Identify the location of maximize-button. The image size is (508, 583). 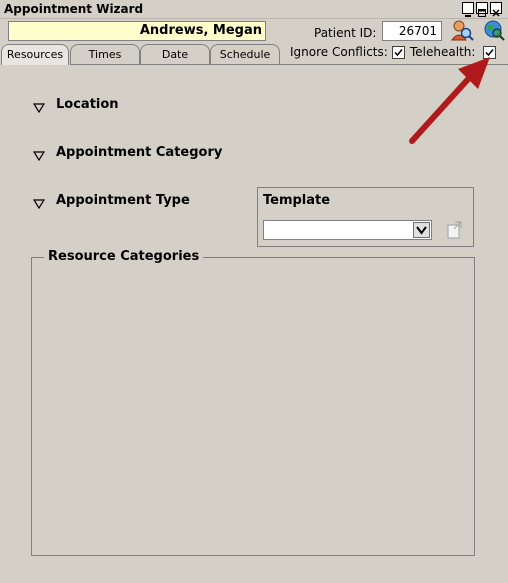
(482, 9).